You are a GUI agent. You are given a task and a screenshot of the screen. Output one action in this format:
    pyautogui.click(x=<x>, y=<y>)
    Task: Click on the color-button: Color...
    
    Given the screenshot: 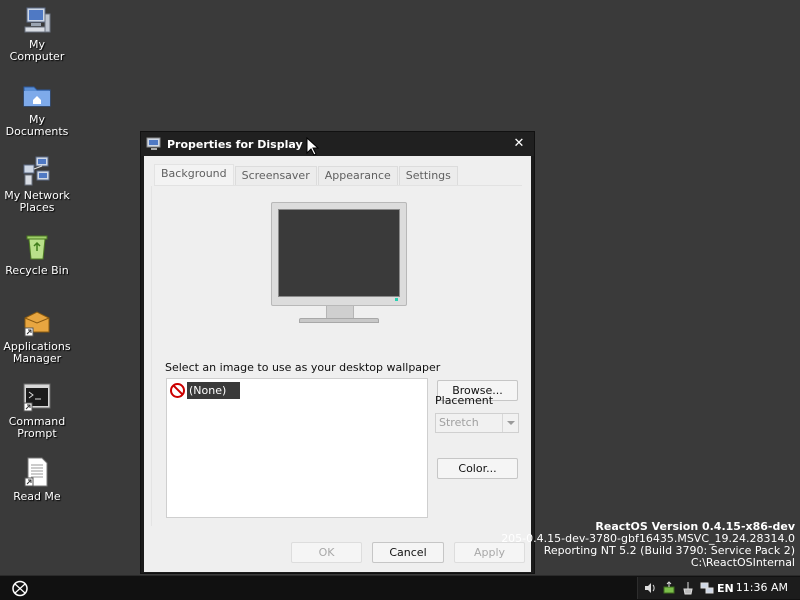 What is the action you would take?
    pyautogui.click(x=477, y=468)
    